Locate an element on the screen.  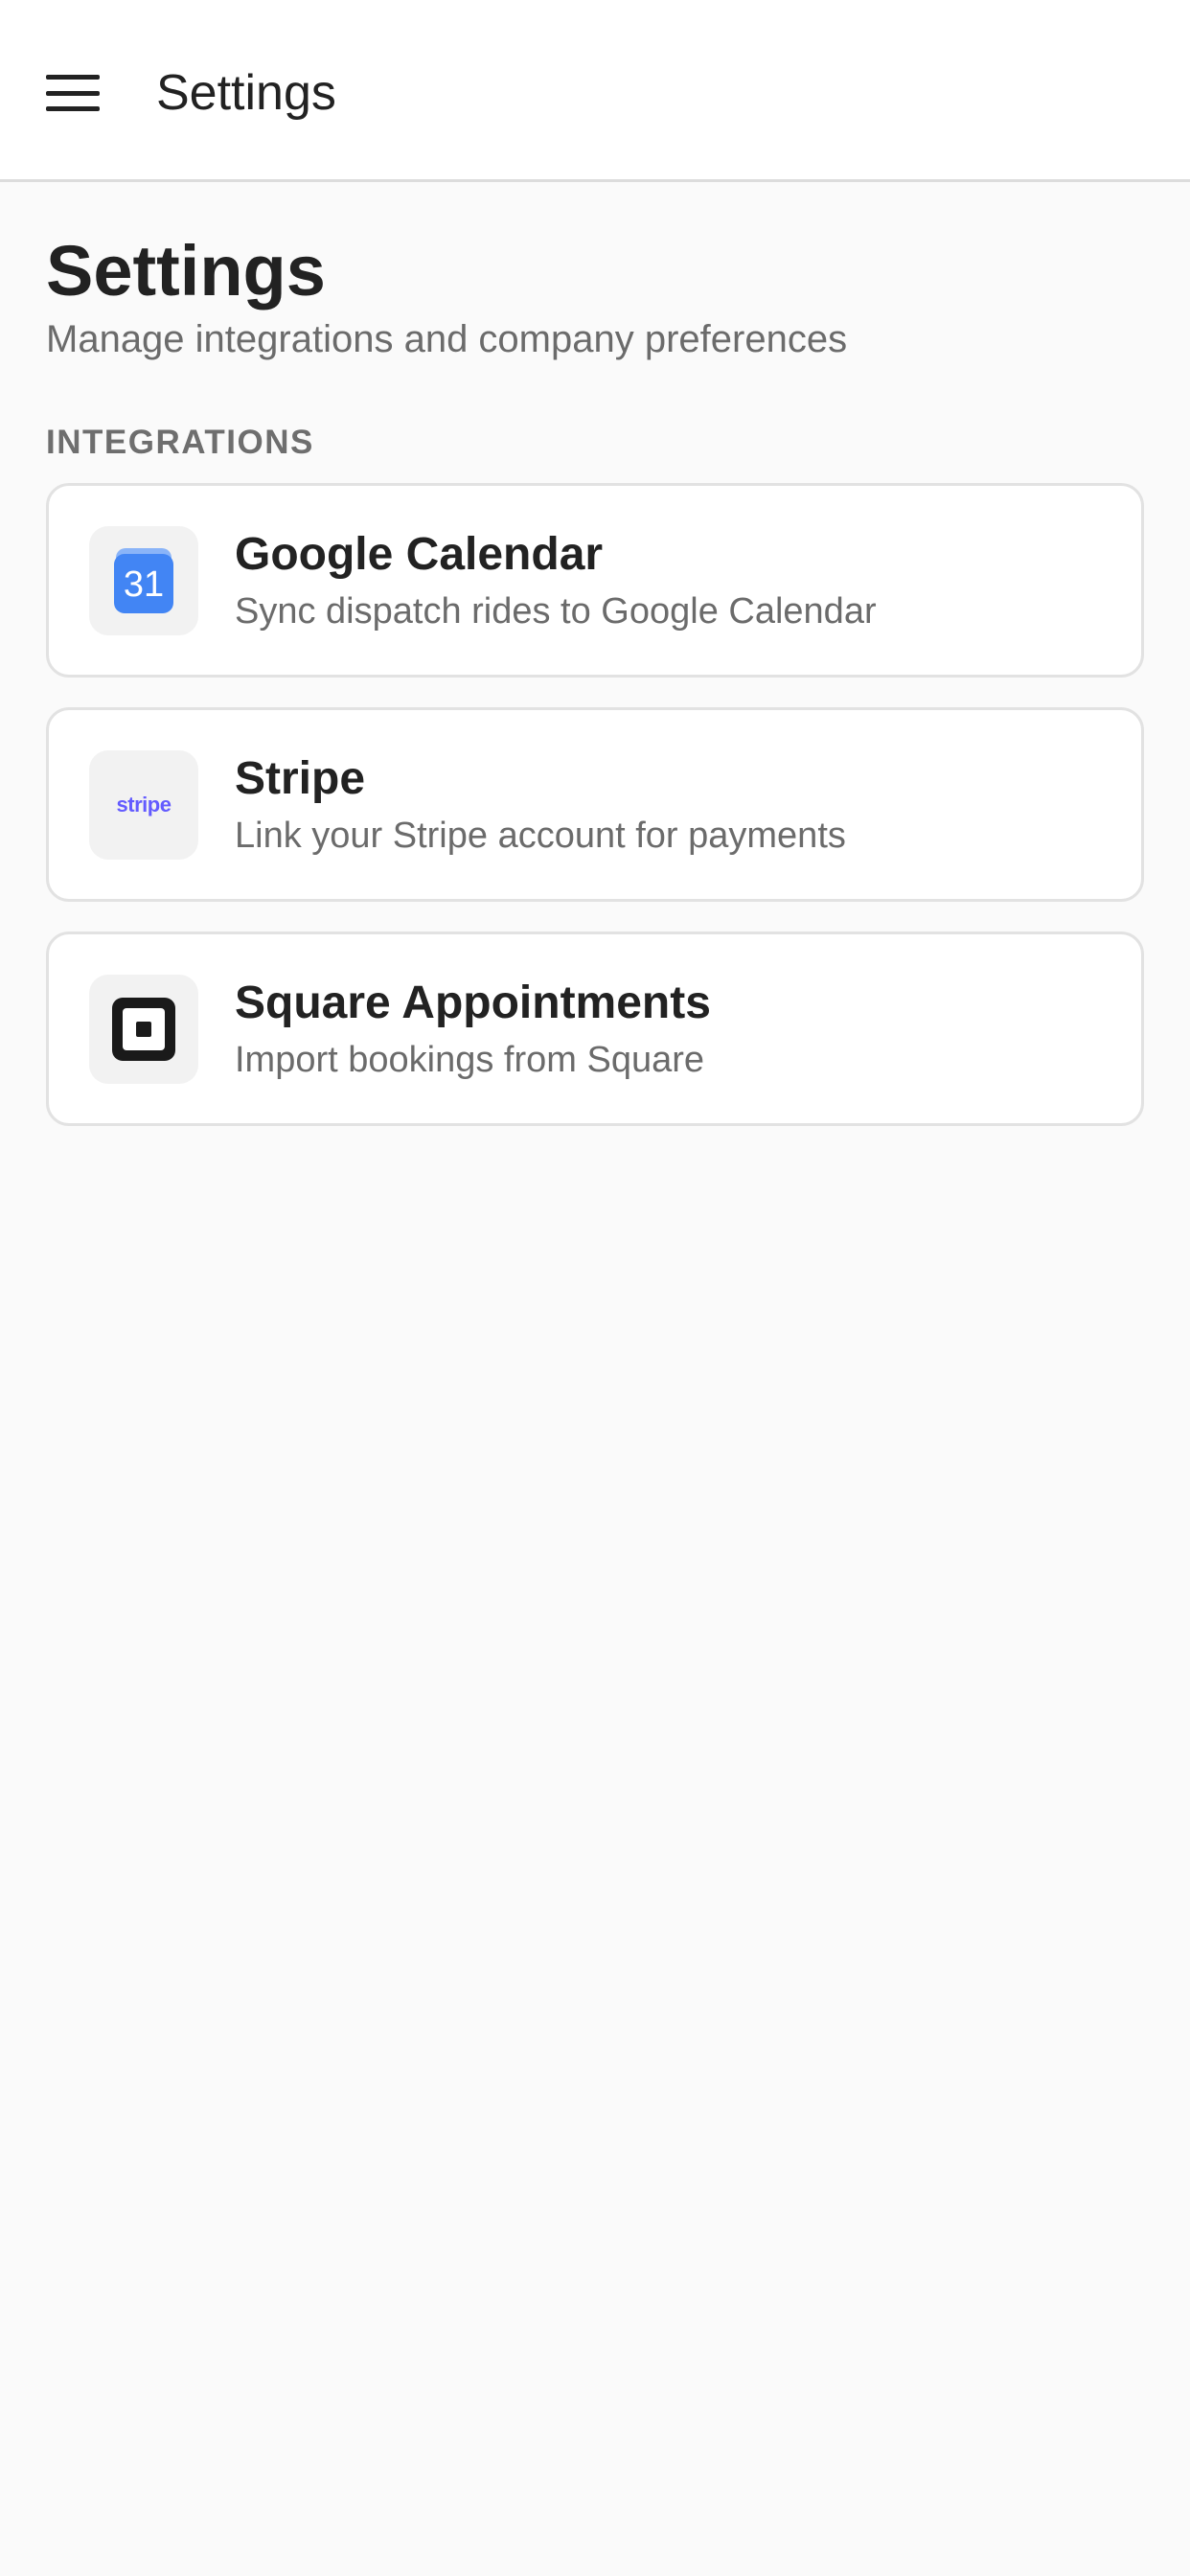
square-logo-icon is located at coordinates (144, 1029).